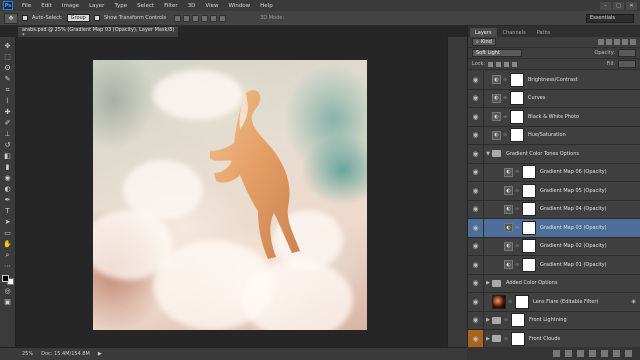 The height and width of the screenshot is (360, 640). What do you see at coordinates (96, 6) in the screenshot?
I see `menu-layer: Layer` at bounding box center [96, 6].